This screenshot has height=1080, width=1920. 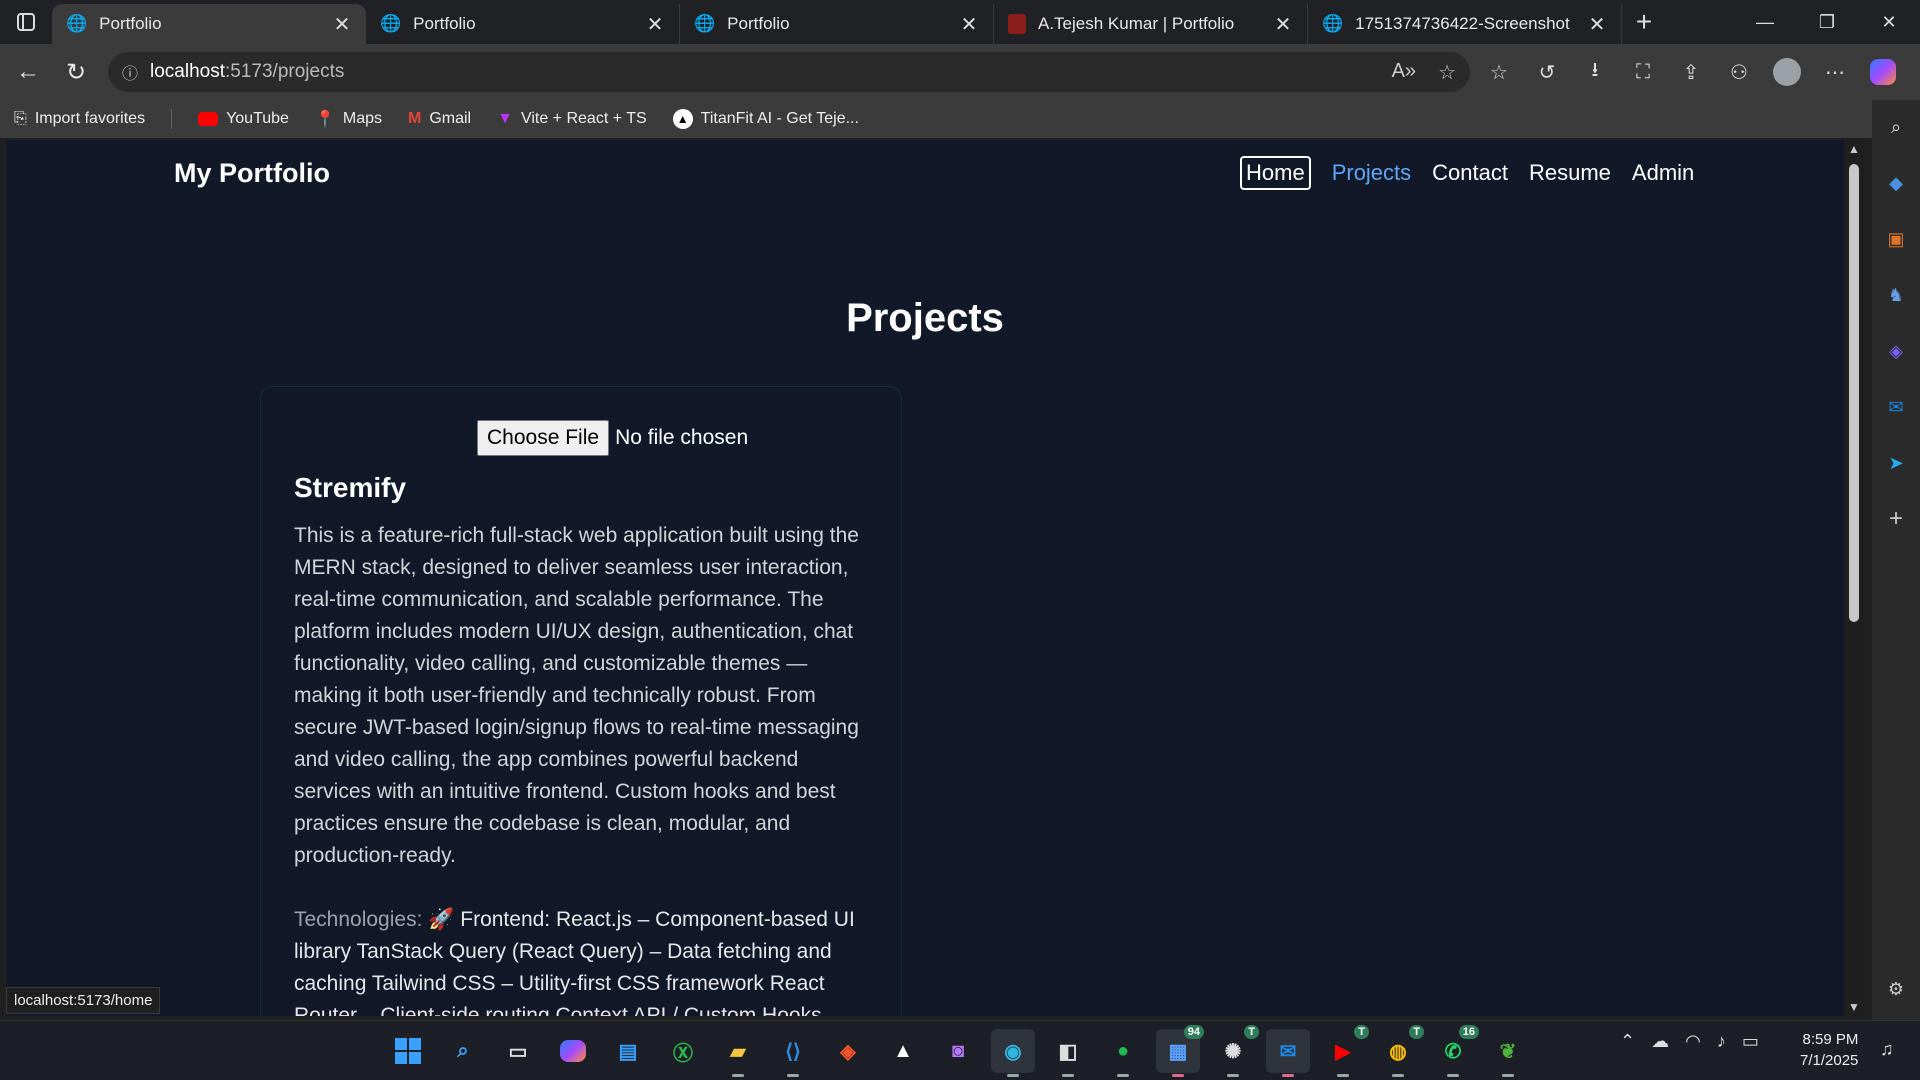 I want to click on project-title: Stremify, so click(x=350, y=487).